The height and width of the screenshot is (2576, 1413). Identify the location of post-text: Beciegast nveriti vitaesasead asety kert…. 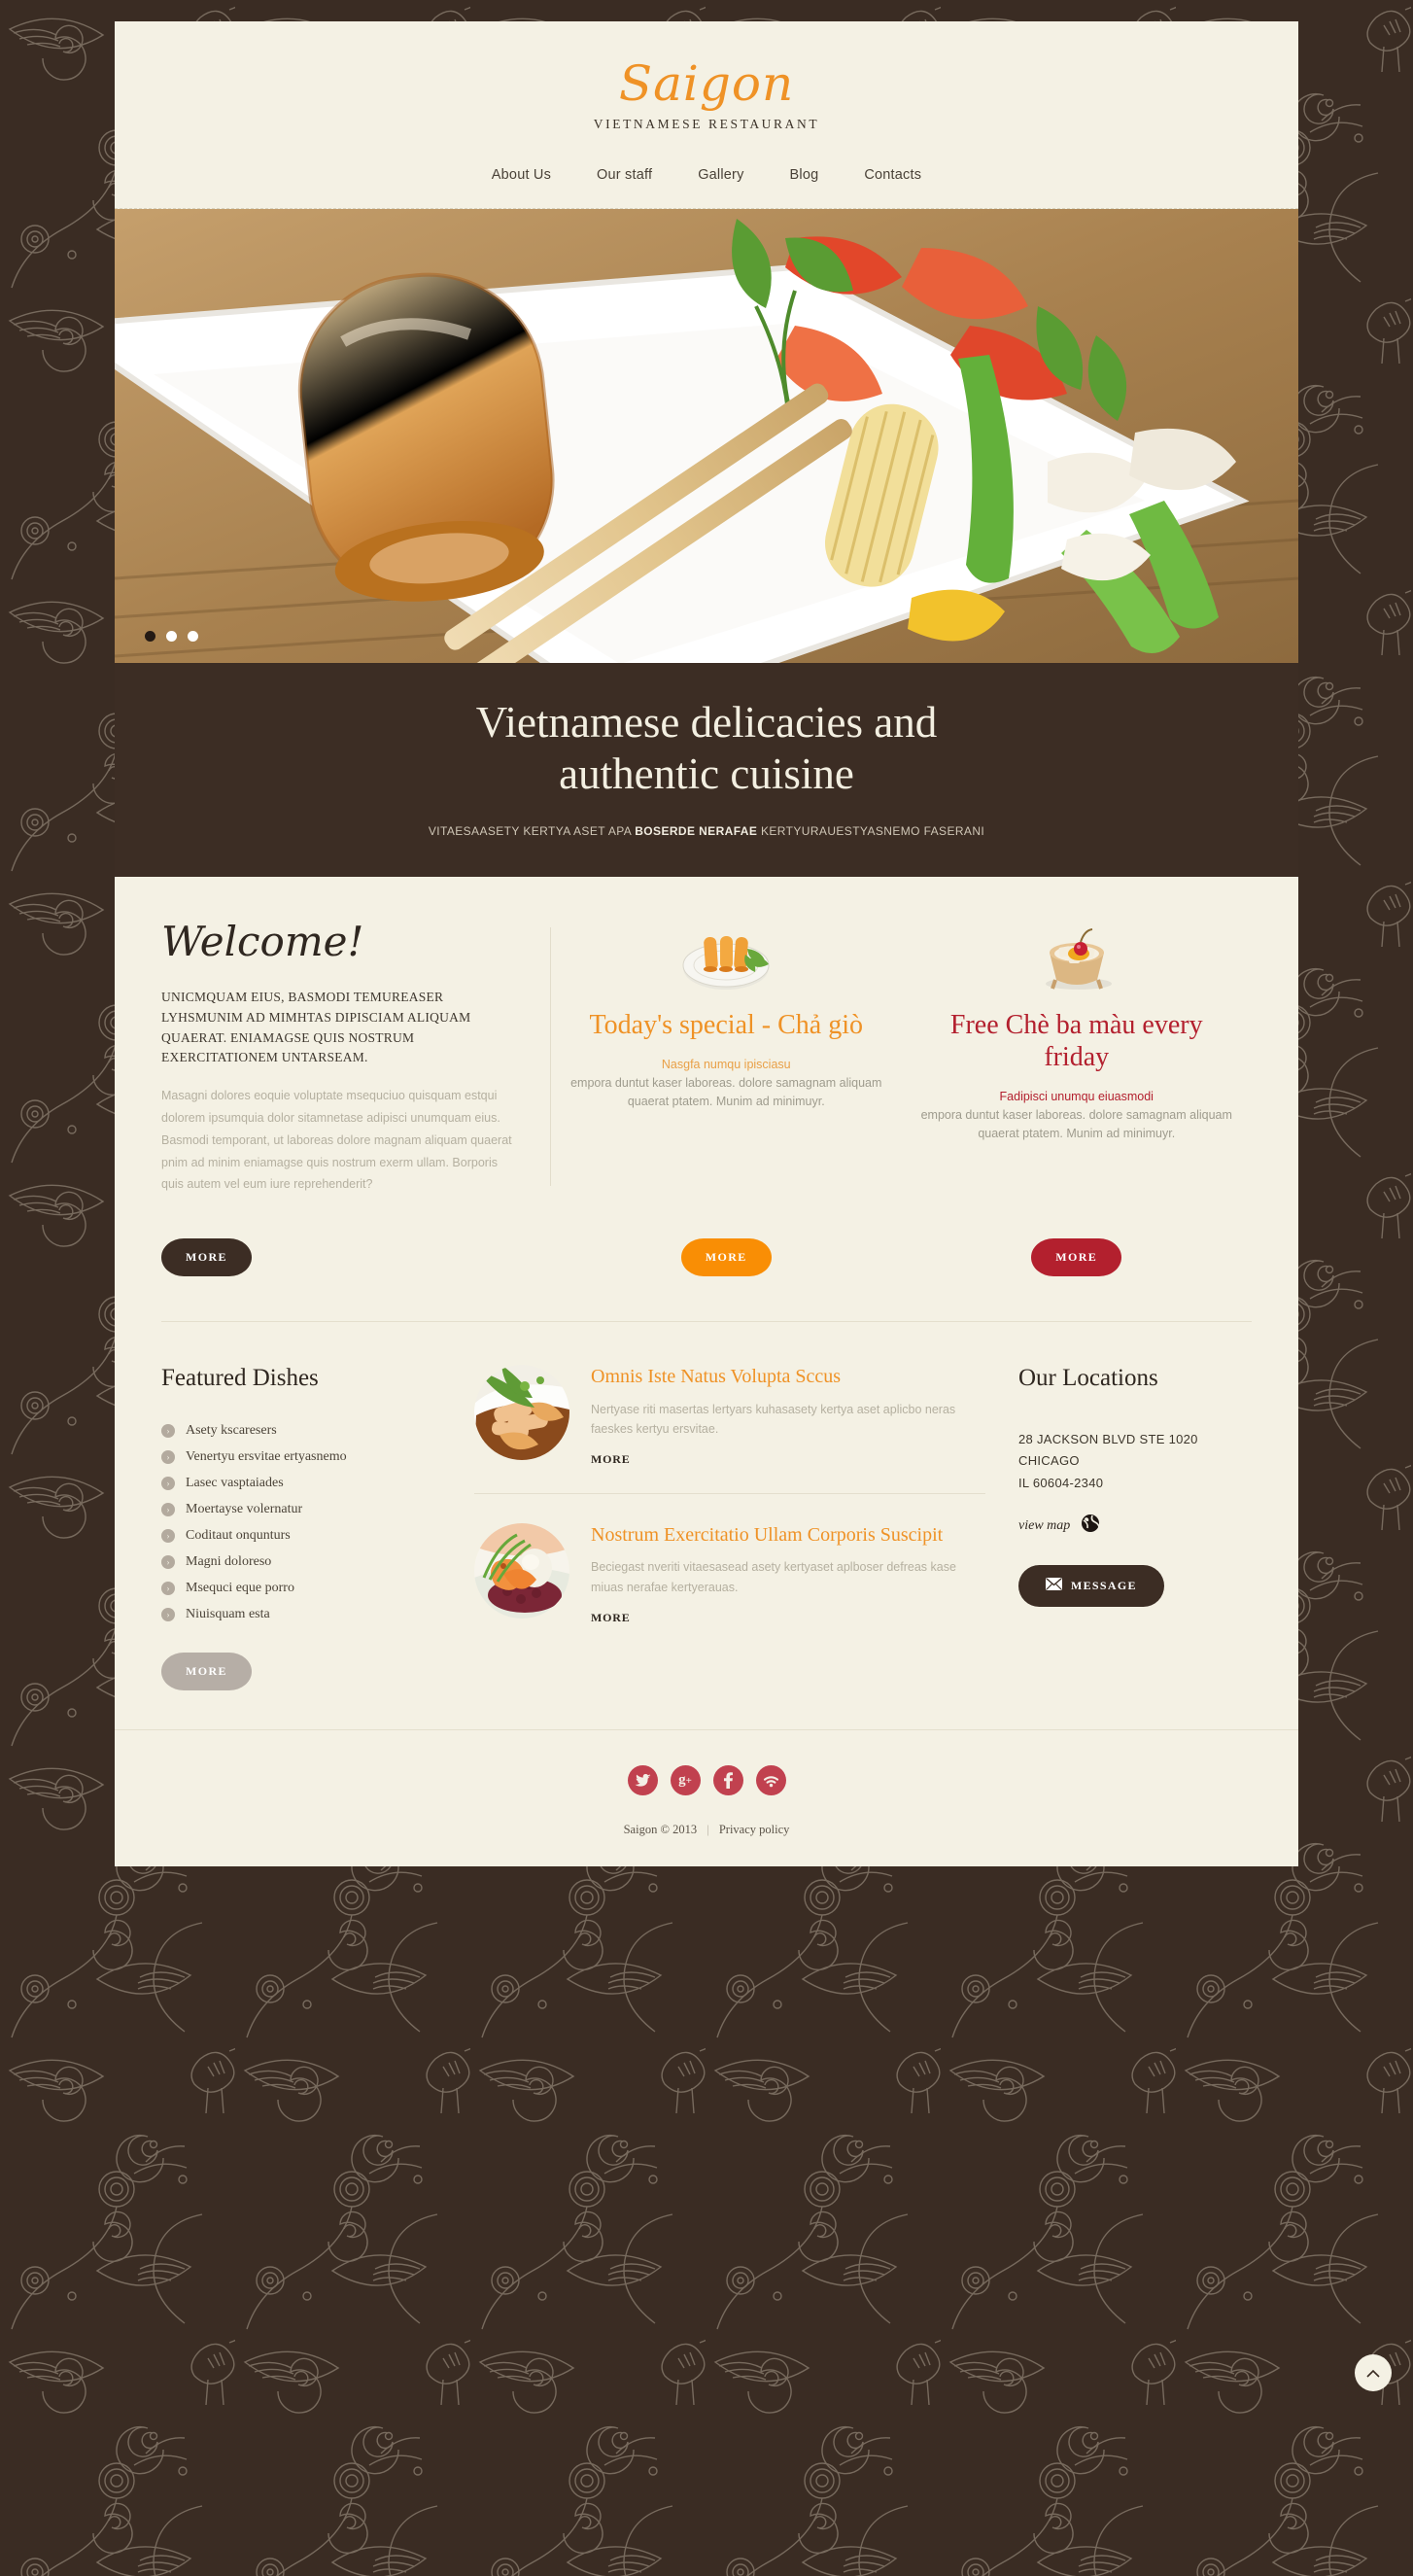
(773, 1577).